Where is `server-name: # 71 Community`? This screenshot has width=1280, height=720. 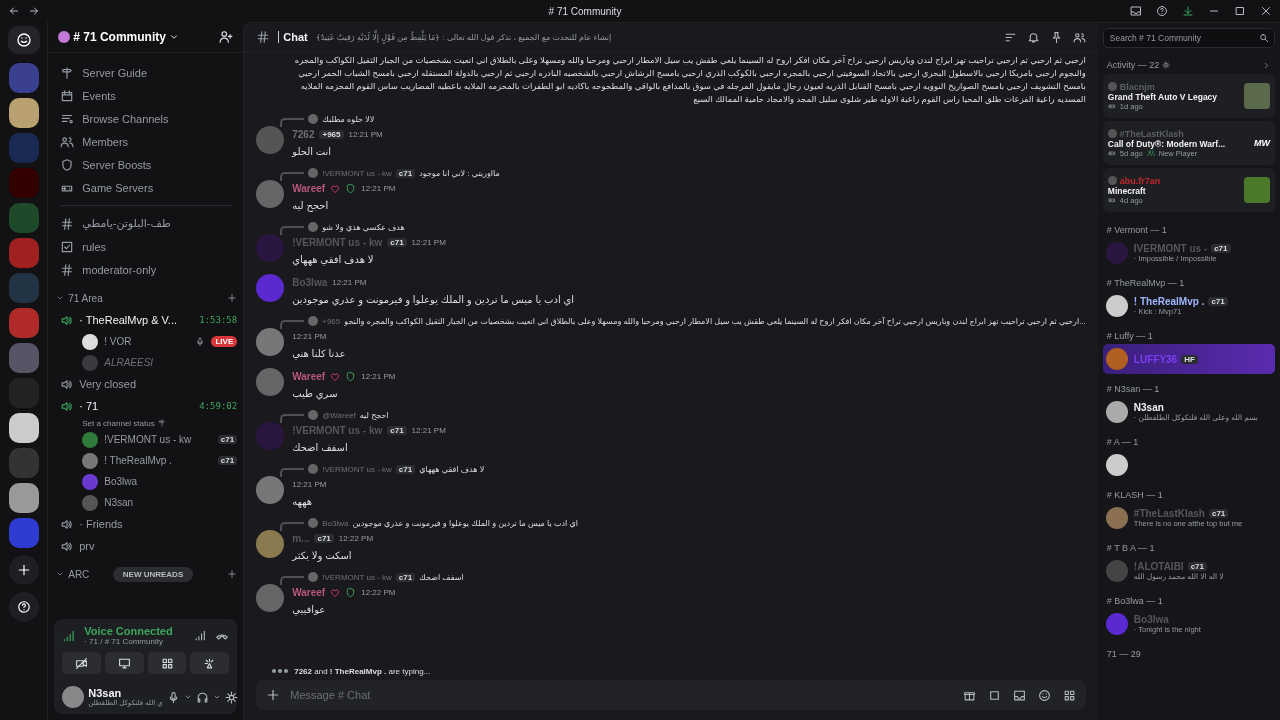
server-name: # 71 Community is located at coordinates (119, 37).